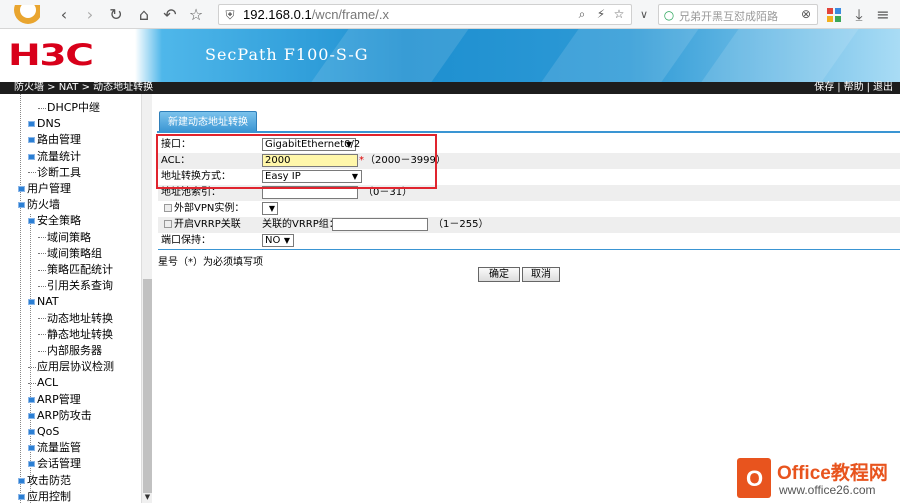  I want to click on sidebar-item: 静态地址转换, so click(75, 335).